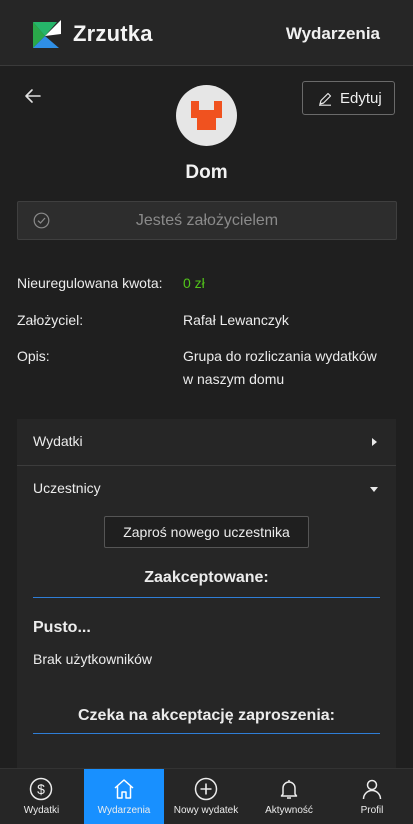  What do you see at coordinates (206, 810) in the screenshot?
I see `nav-label-new-expense: Nowy wydatek` at bounding box center [206, 810].